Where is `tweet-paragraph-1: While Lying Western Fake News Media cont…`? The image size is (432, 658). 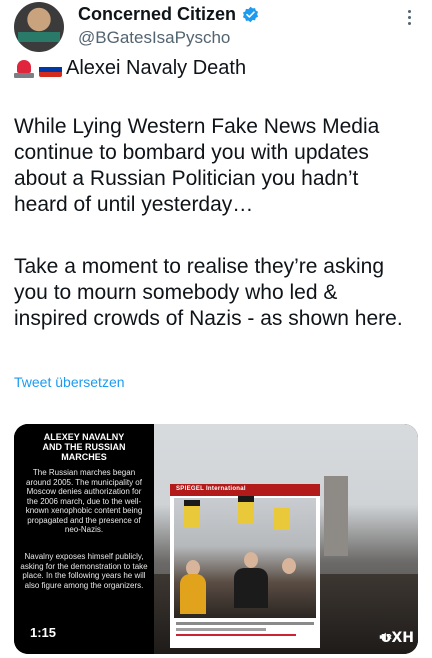
tweet-paragraph-1: While Lying Western Fake News Media cont… is located at coordinates (197, 165).